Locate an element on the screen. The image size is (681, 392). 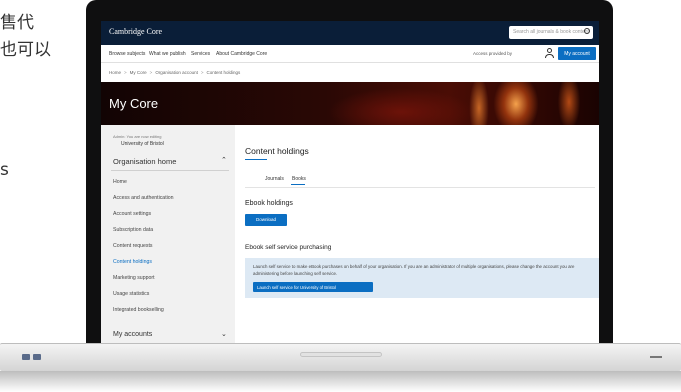
active-tab-indicator is located at coordinates (298, 184).